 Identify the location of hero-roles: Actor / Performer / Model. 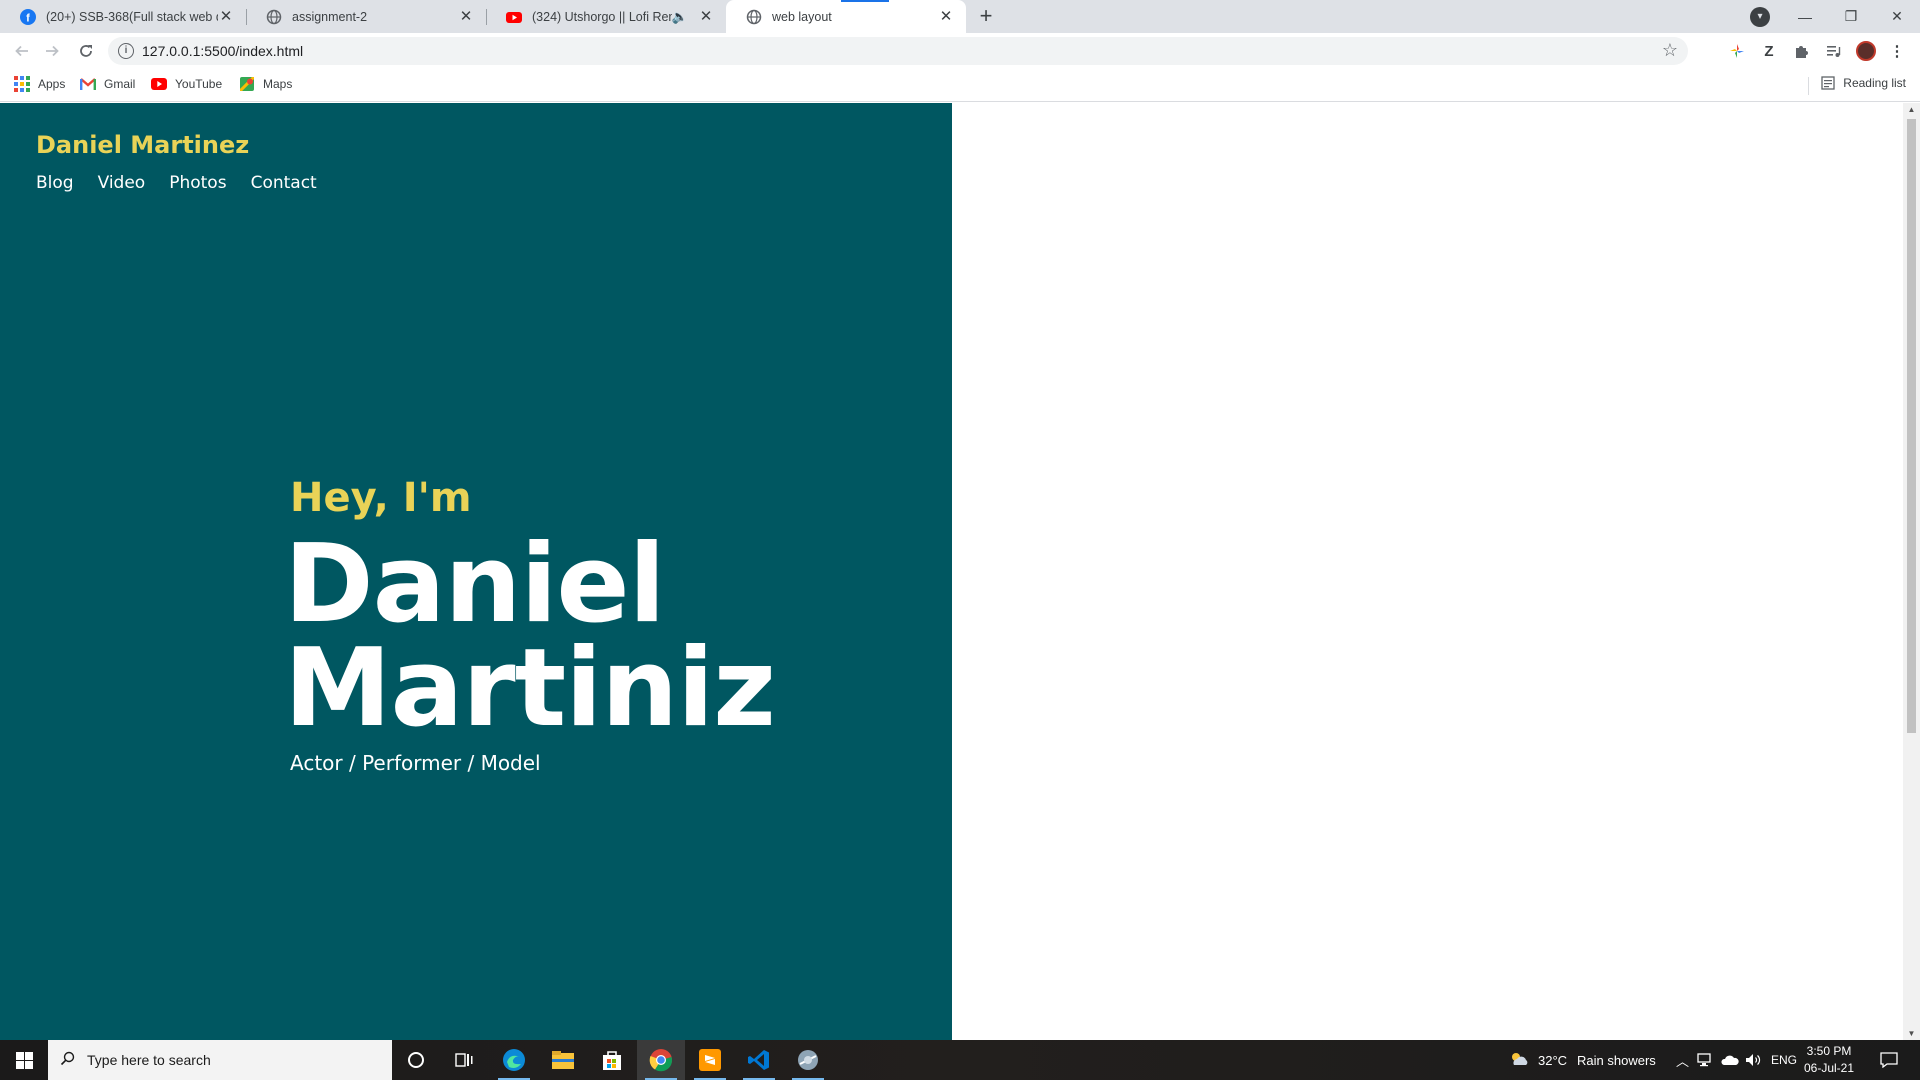
(415, 763).